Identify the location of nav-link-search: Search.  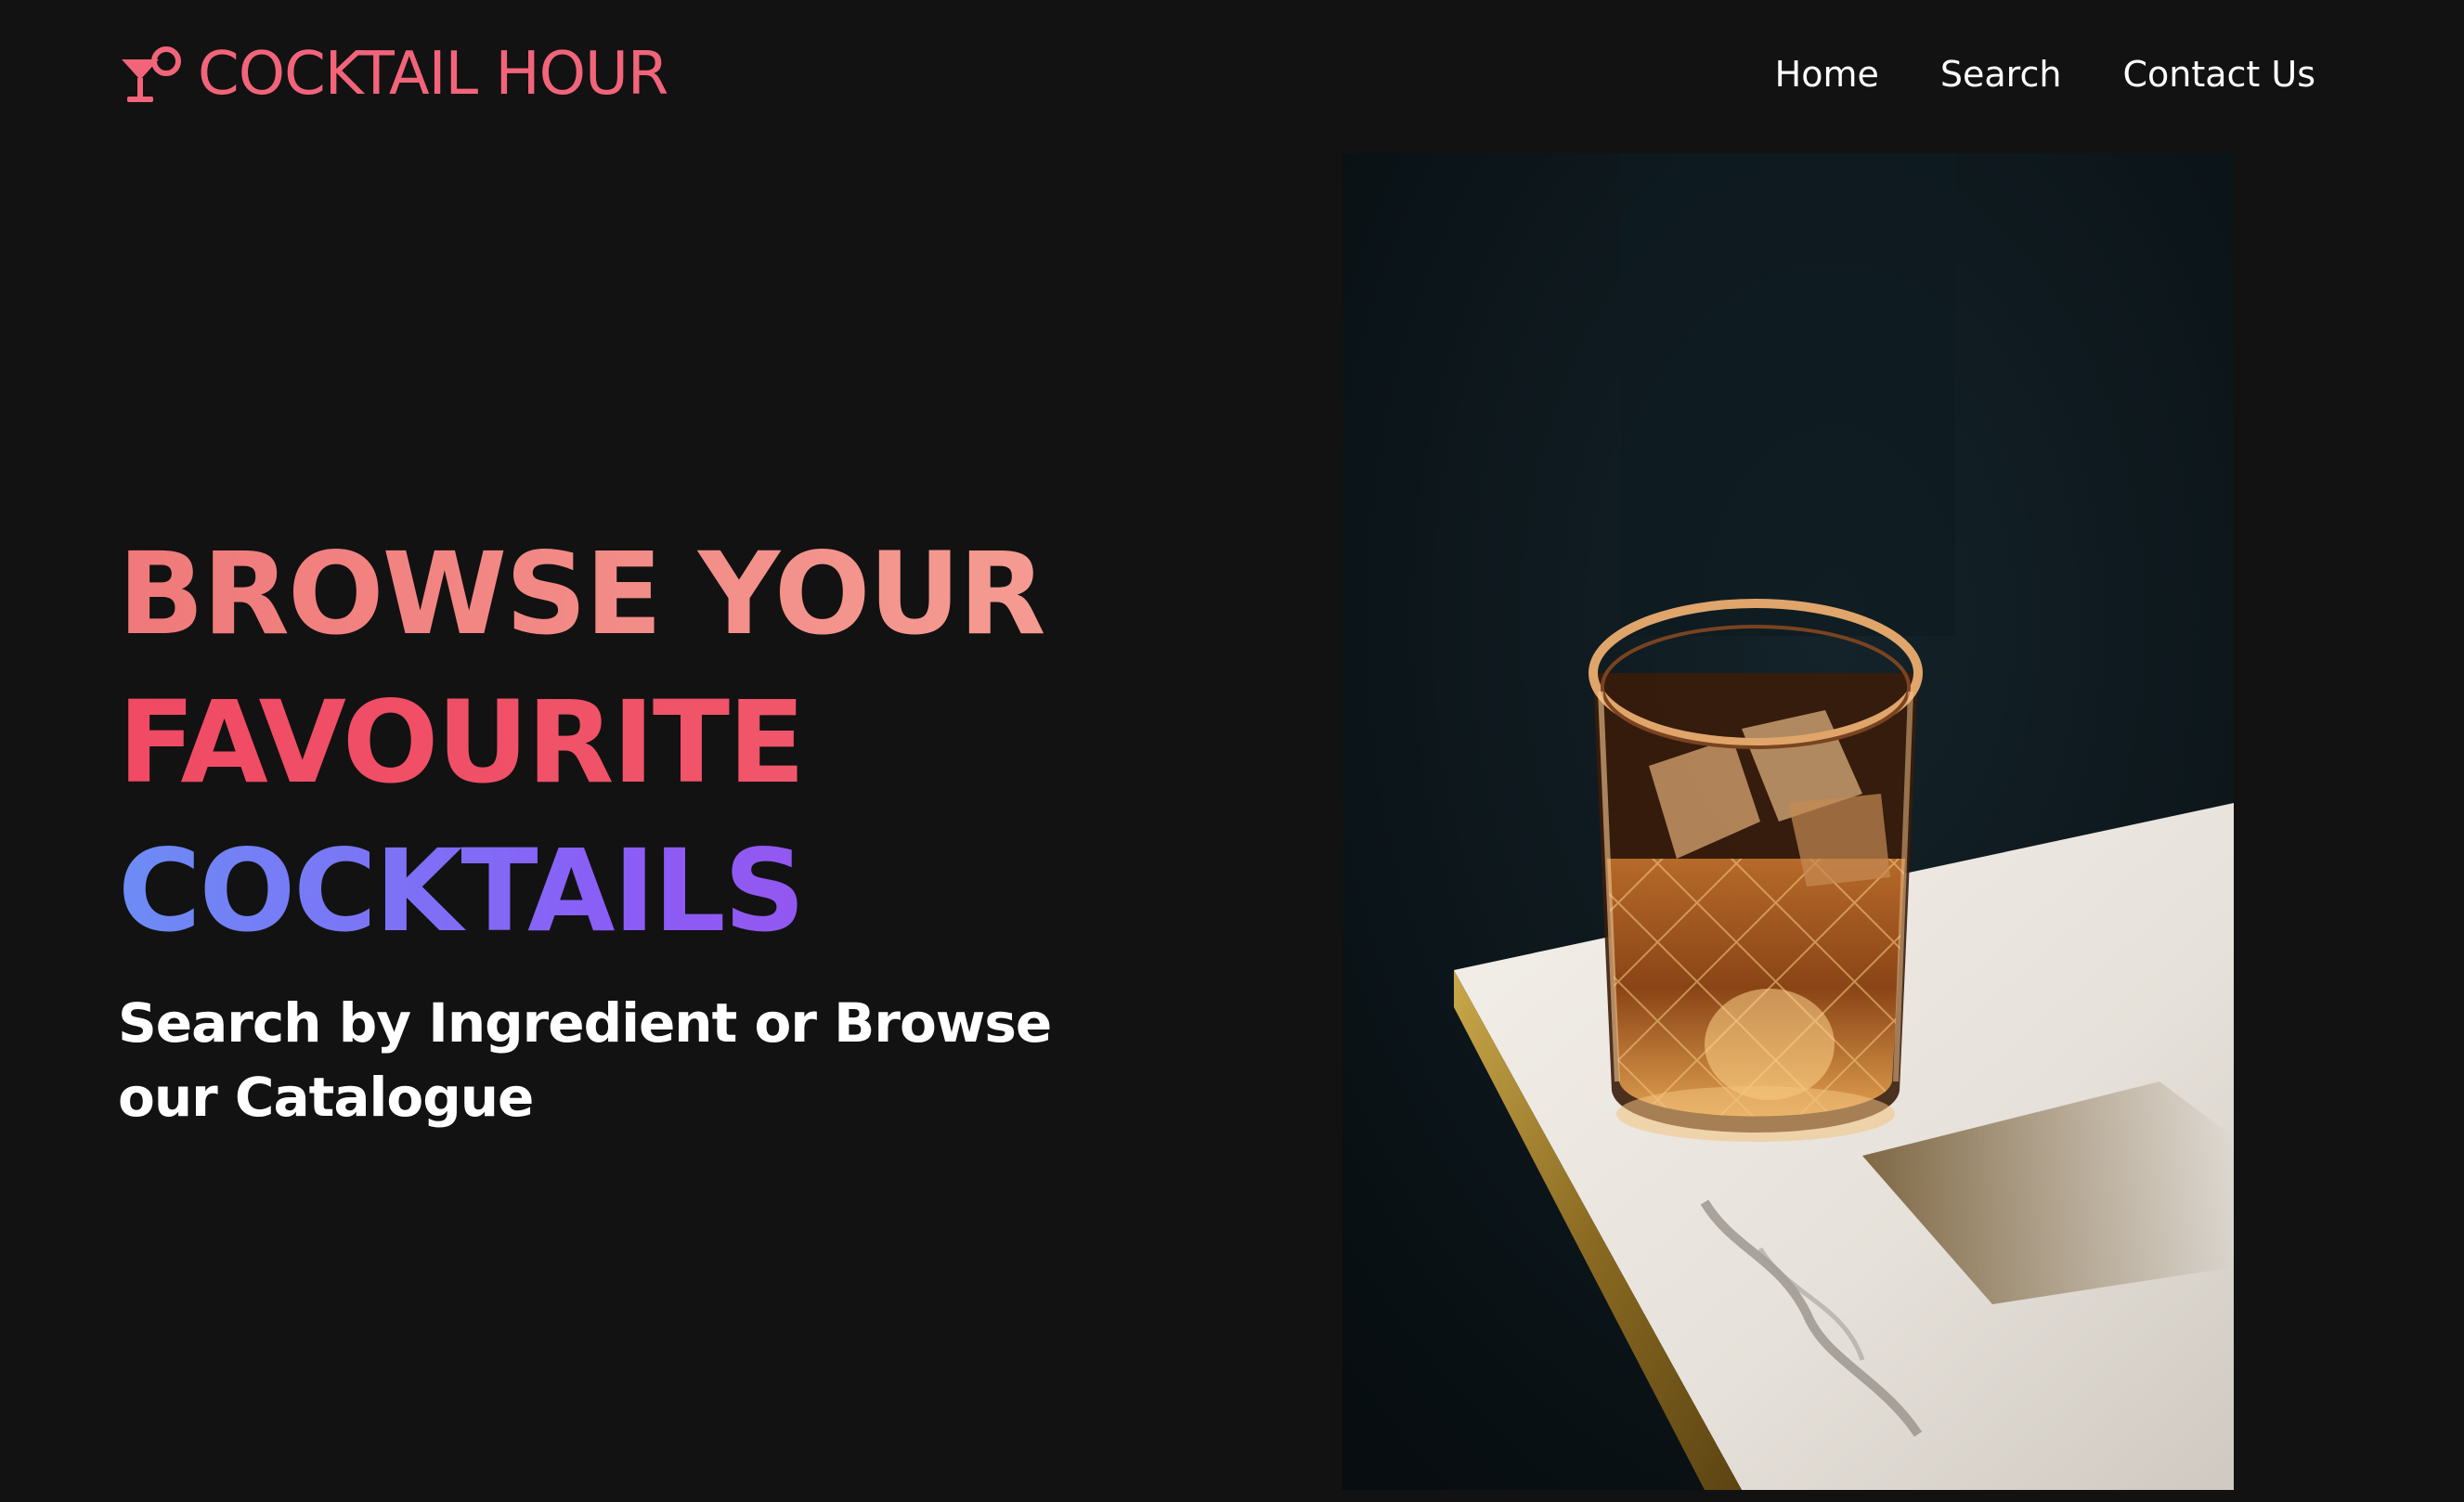
(2001, 74).